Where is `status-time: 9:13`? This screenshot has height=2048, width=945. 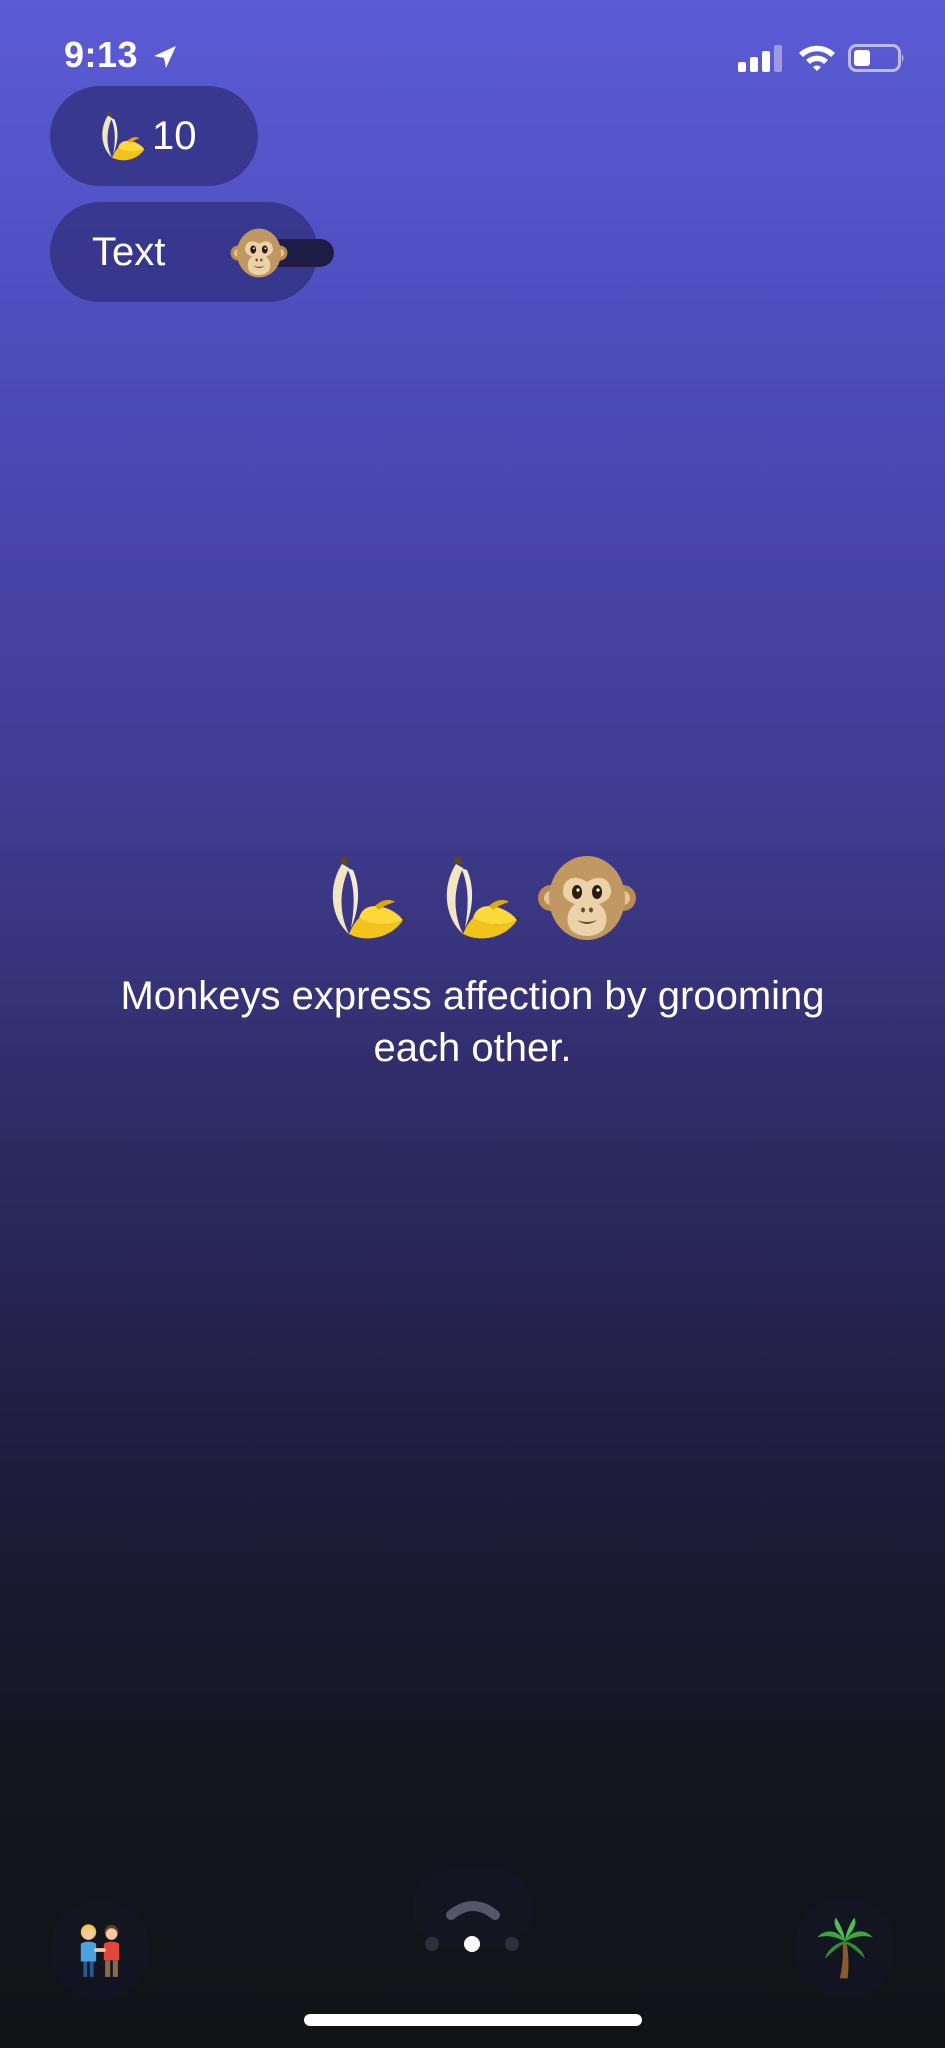
status-time: 9:13 is located at coordinates (101, 54).